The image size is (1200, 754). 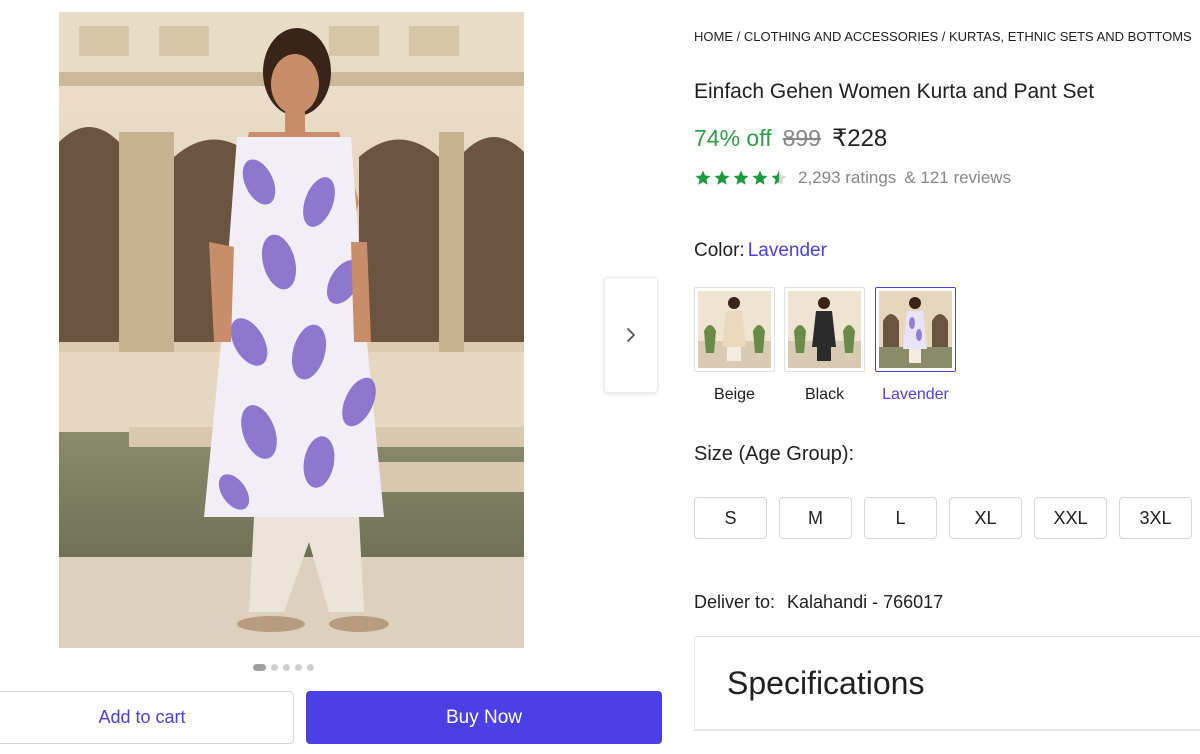 I want to click on price-row: 74% off 899 ₹228, so click(x=790, y=138).